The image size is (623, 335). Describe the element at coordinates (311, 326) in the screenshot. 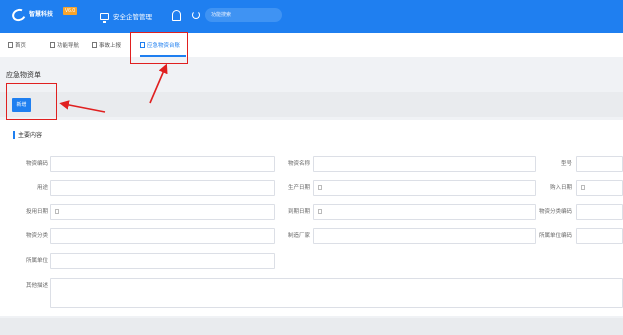

I see `footer-strip` at that location.